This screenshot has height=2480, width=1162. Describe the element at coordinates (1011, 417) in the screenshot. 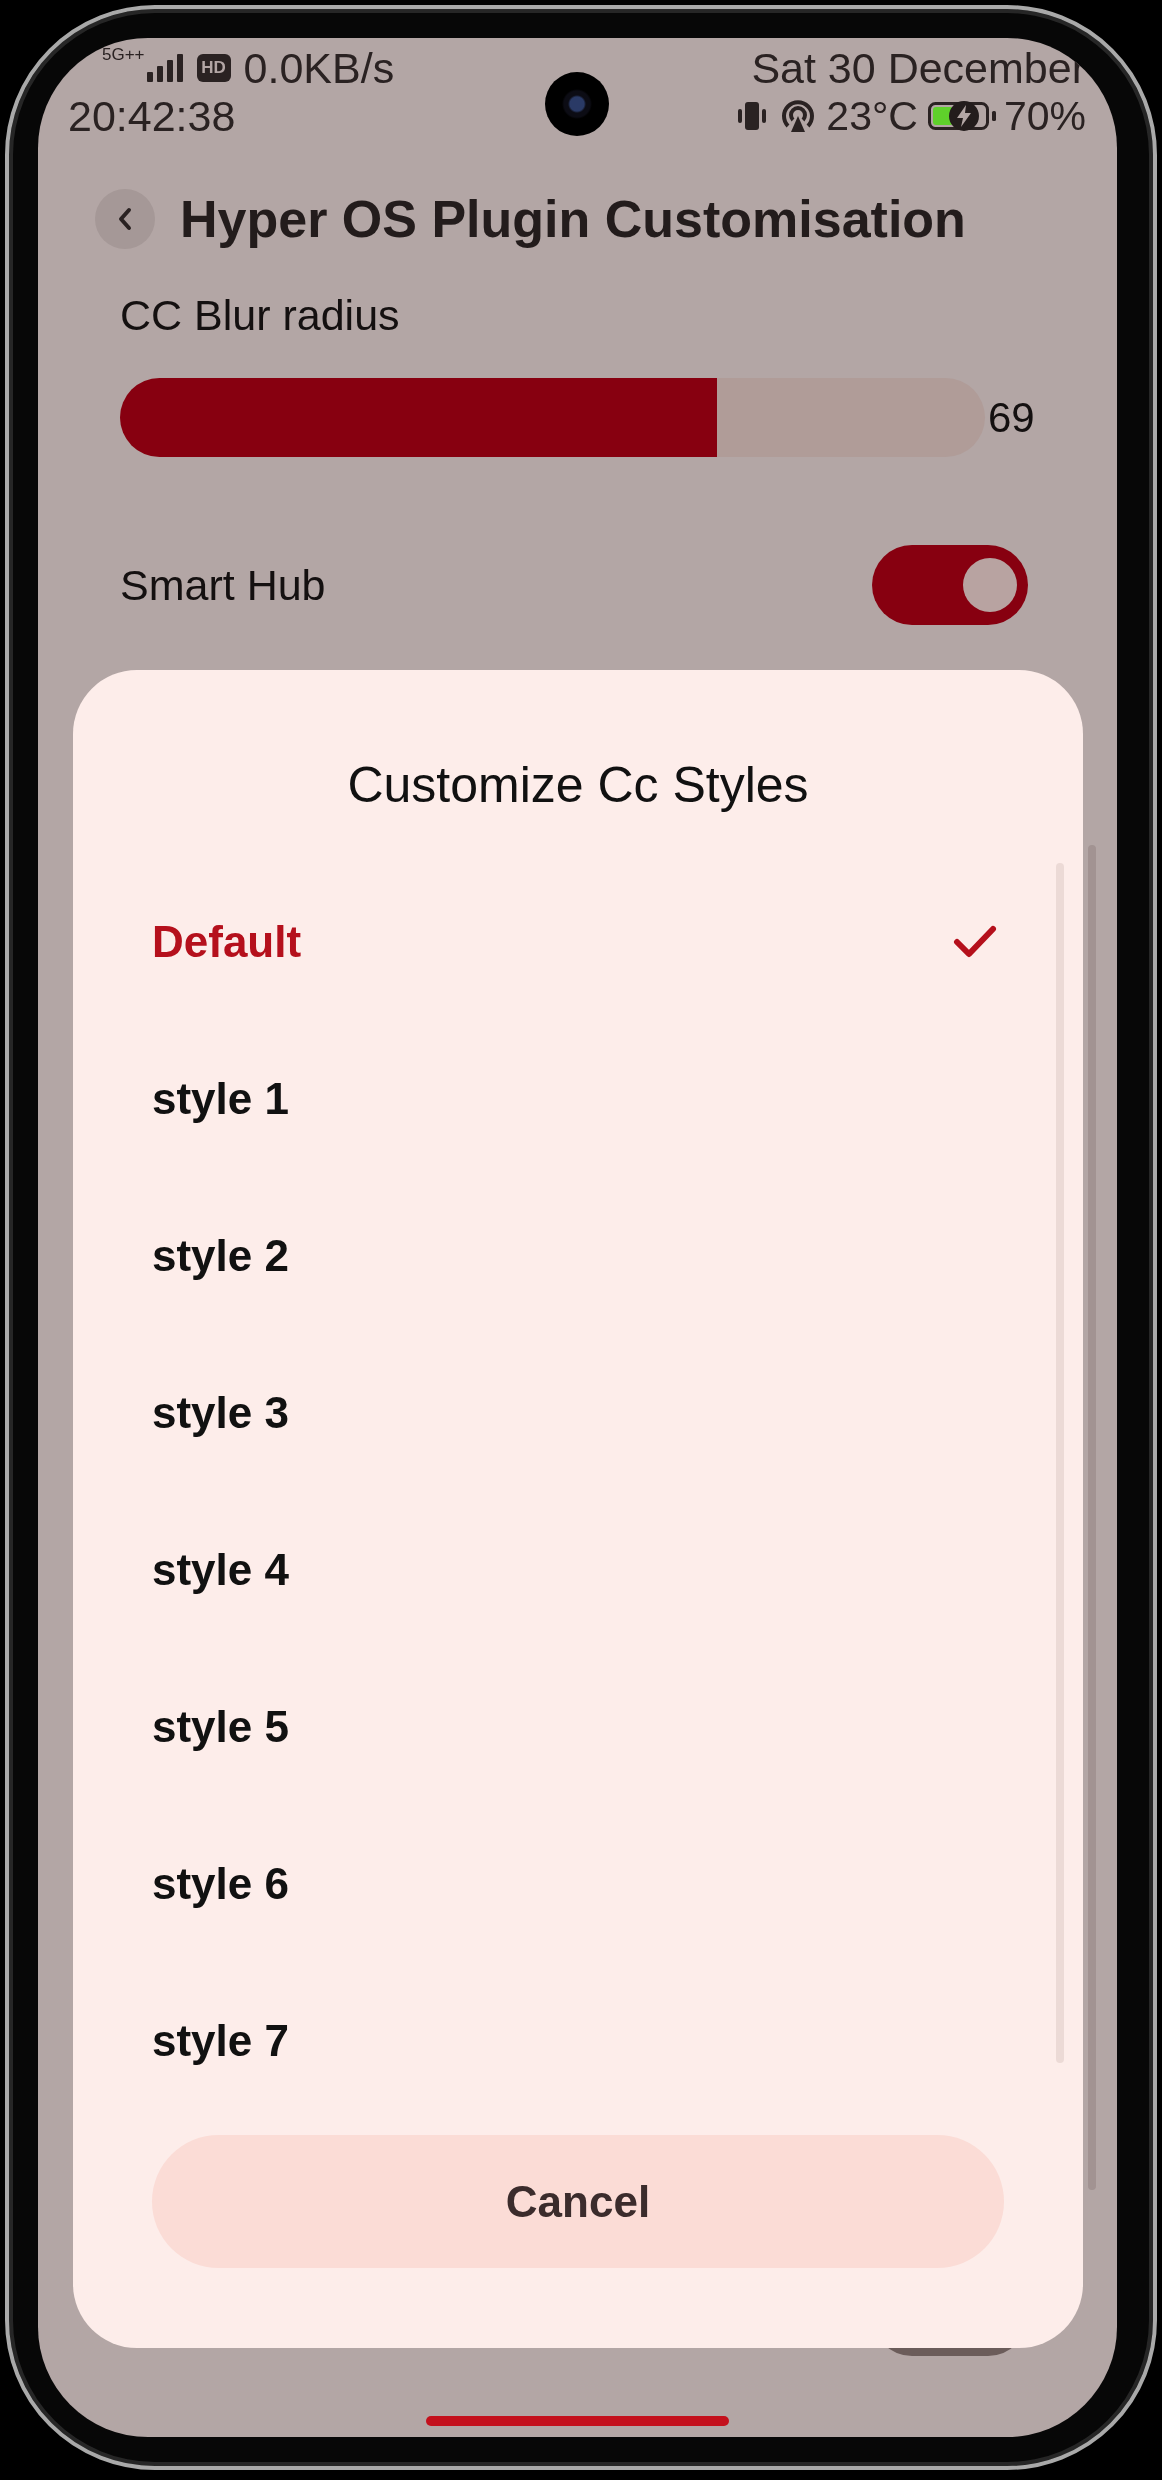

I see `slider-value: 69` at that location.